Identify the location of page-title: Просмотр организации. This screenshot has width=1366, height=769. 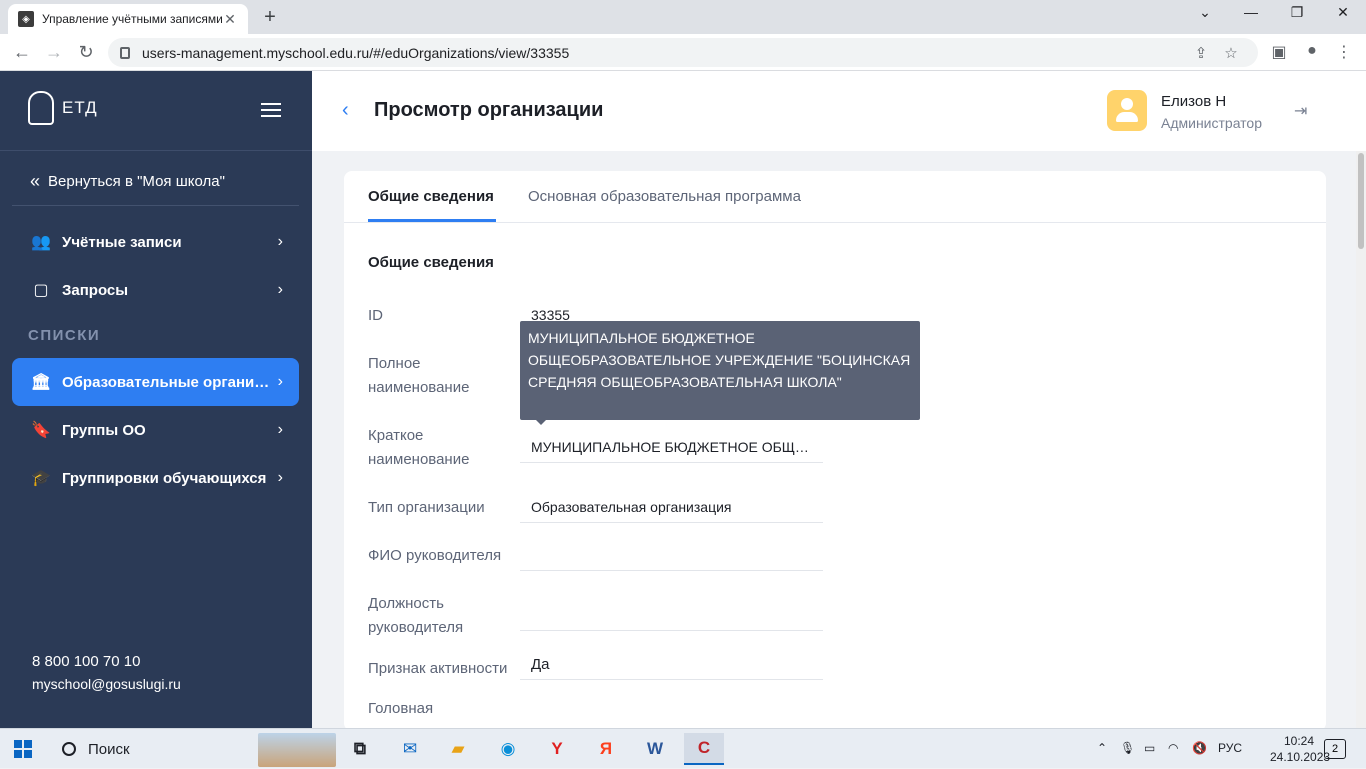
(489, 110).